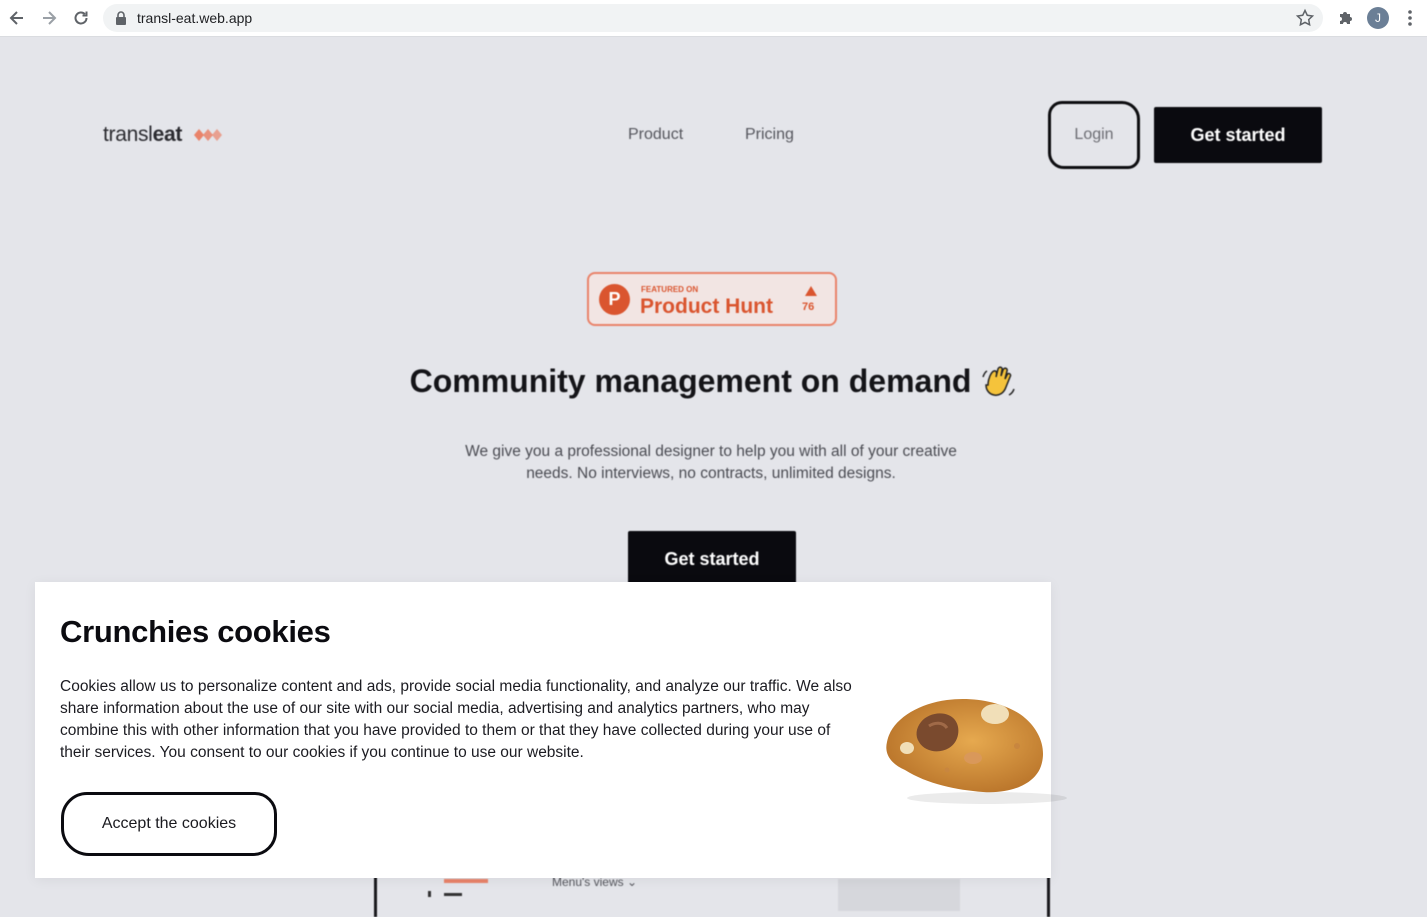  What do you see at coordinates (208, 135) in the screenshot?
I see `logo-chevrons-icon` at bounding box center [208, 135].